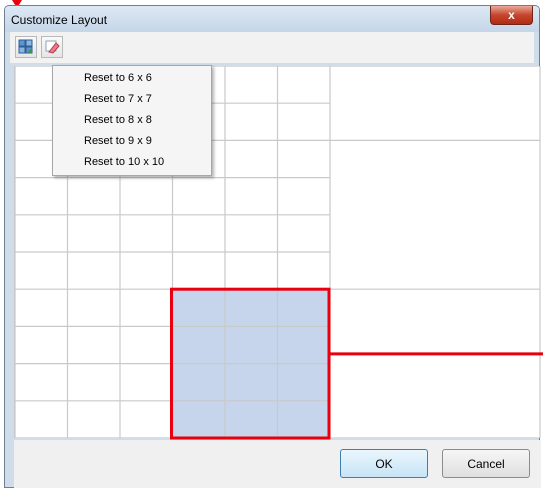 This screenshot has height=491, width=543. What do you see at coordinates (277, 464) in the screenshot?
I see `dialog-footer: OK Cancel` at bounding box center [277, 464].